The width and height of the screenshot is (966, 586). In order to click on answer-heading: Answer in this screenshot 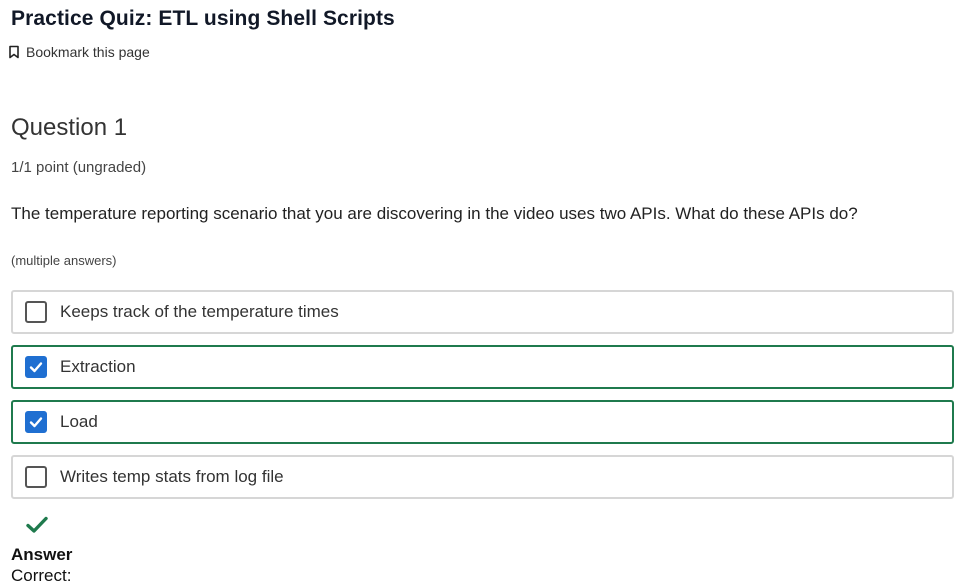, I will do `click(42, 554)`.